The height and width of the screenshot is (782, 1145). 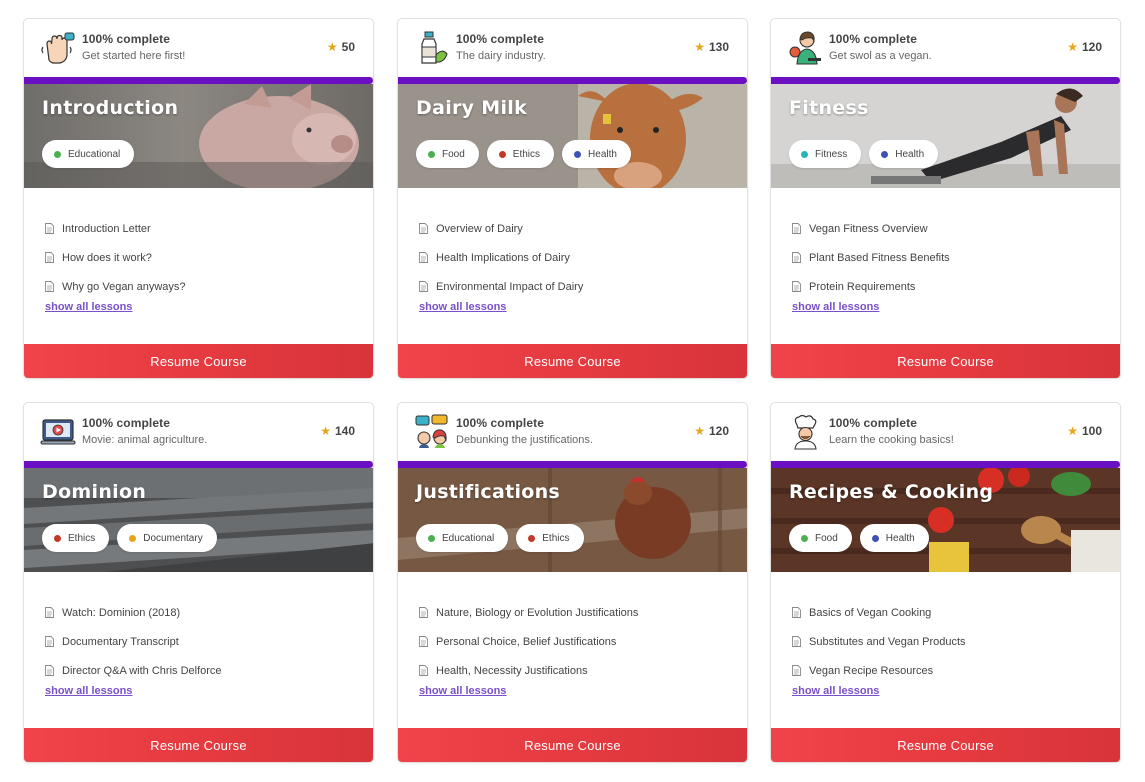 I want to click on lesson-item: Basics of Vegan Cooking, so click(x=879, y=612).